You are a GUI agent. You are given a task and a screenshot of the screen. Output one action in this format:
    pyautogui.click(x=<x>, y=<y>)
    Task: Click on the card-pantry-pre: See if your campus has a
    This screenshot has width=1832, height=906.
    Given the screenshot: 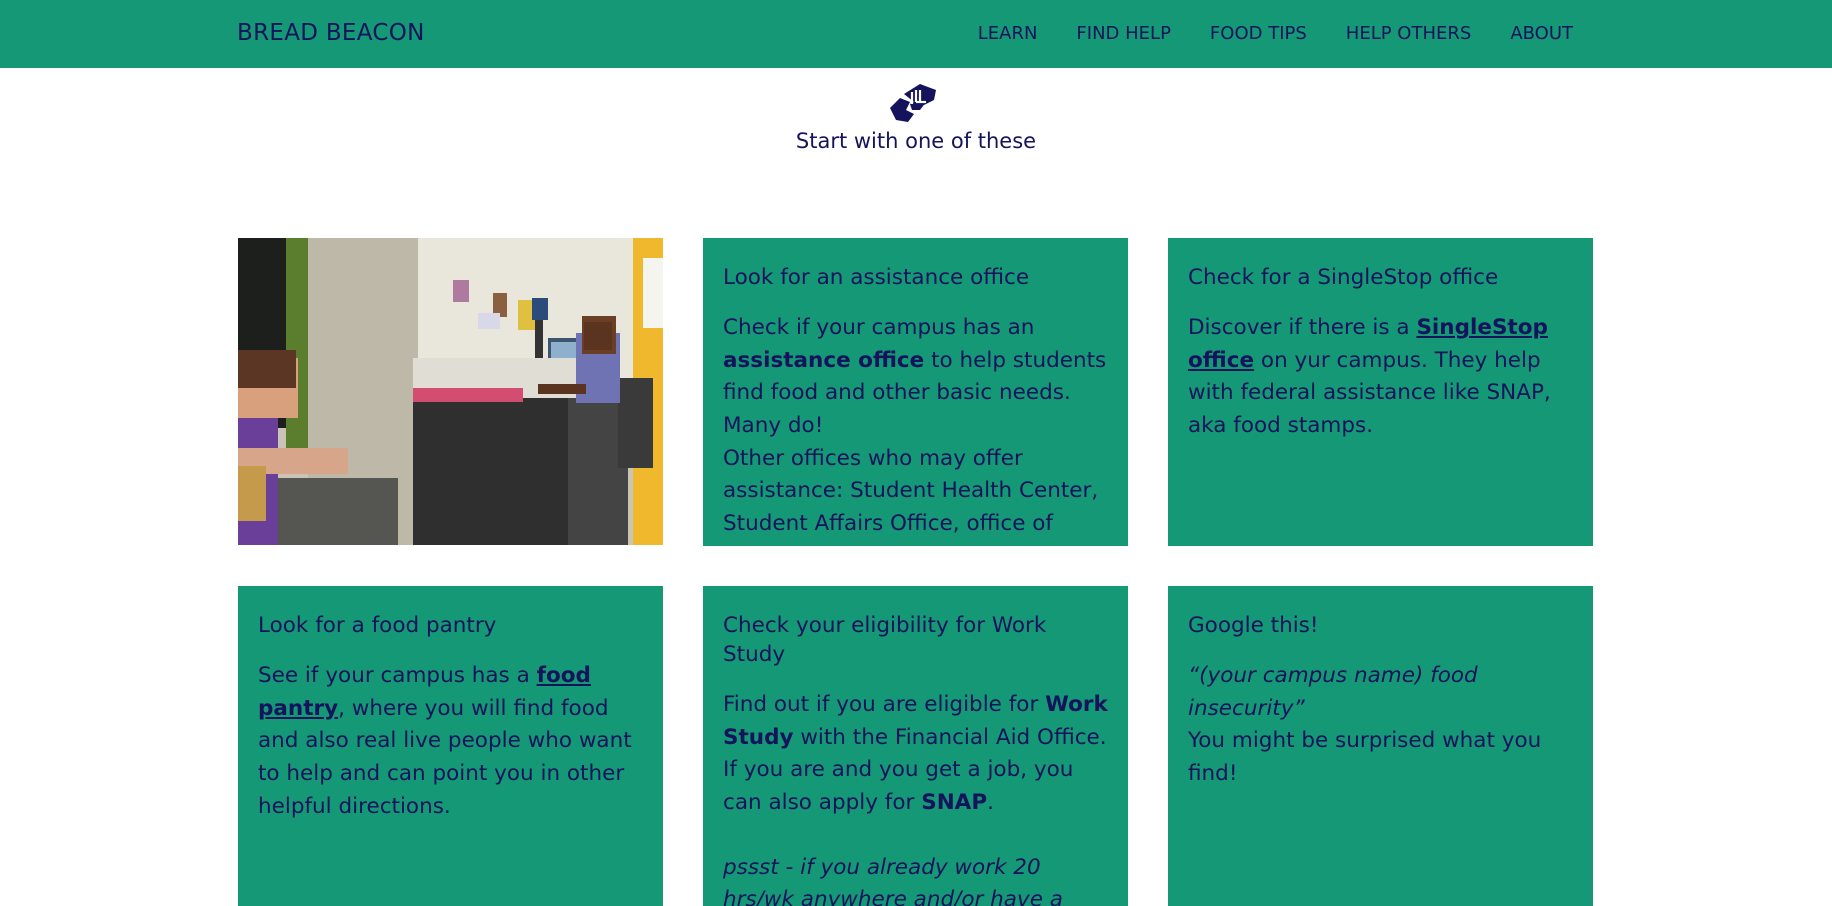 What is the action you would take?
    pyautogui.click(x=397, y=676)
    